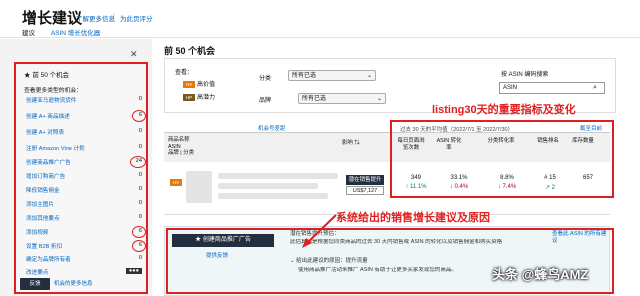 Image resolution: width=640 pixels, height=296 pixels. What do you see at coordinates (95, 18) in the screenshot?
I see `learn-more-link: 了解更多信息` at bounding box center [95, 18].